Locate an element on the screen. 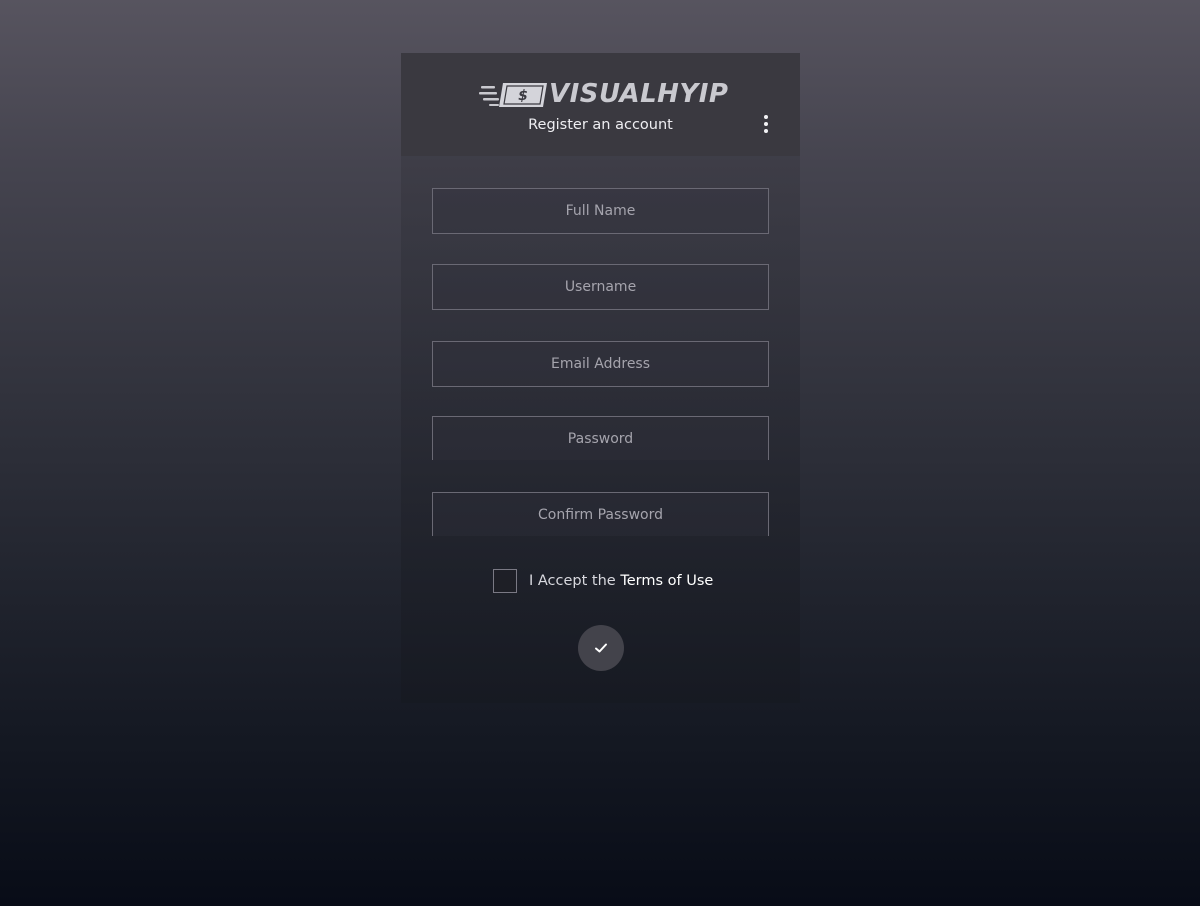  card-header: $ VISUALHYIP Register an account is located at coordinates (600, 104).